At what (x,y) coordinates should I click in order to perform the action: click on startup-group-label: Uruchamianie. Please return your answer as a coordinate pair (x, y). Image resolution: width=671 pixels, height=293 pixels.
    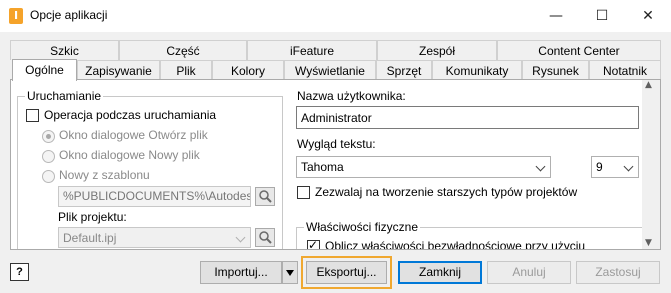
    Looking at the image, I should click on (64, 96).